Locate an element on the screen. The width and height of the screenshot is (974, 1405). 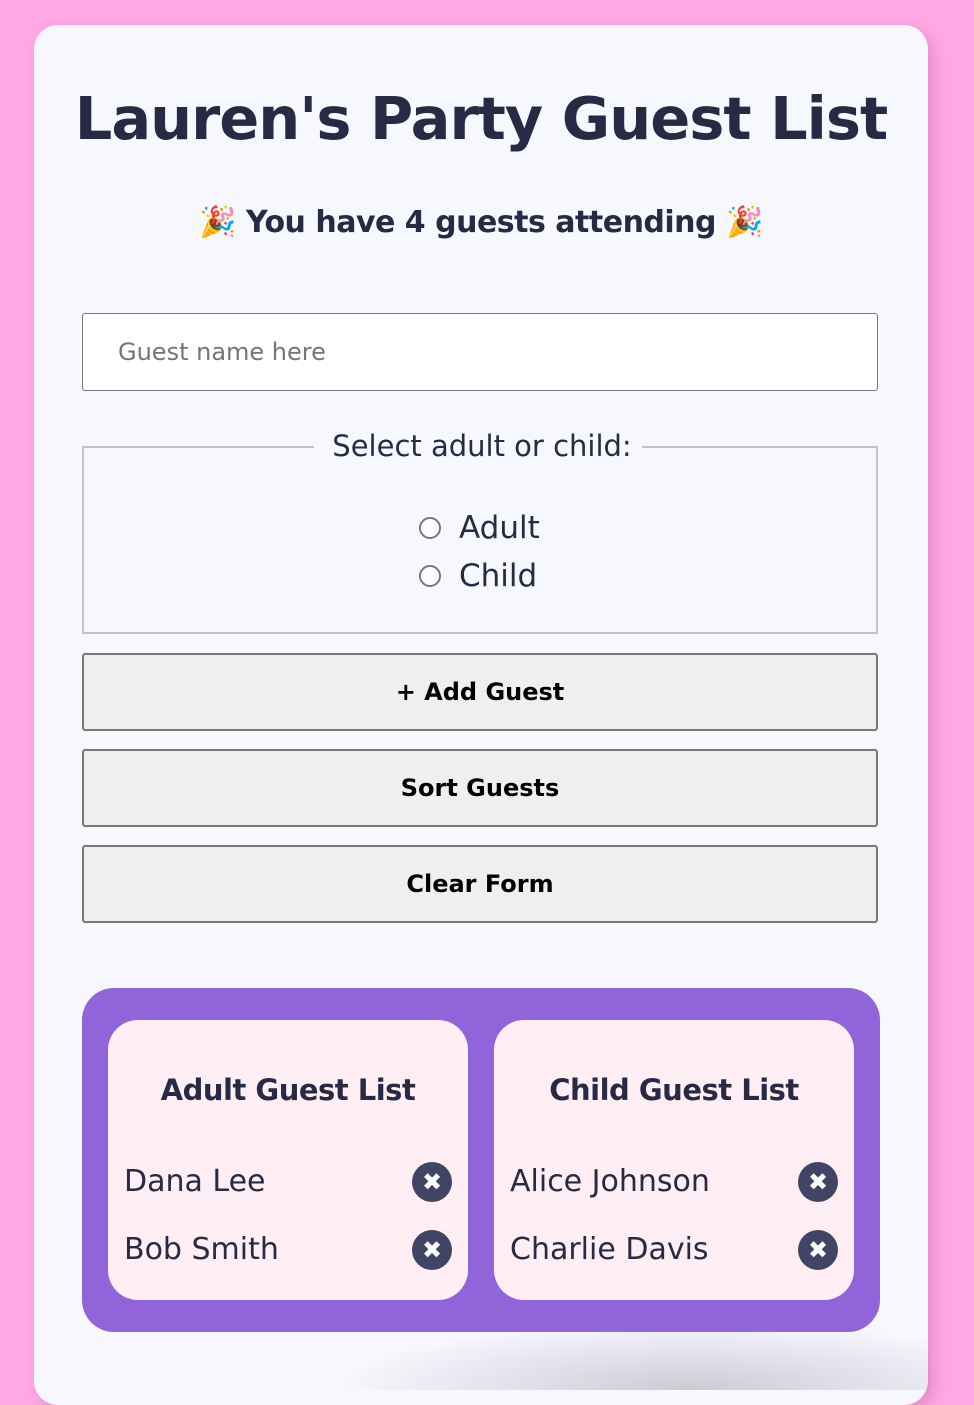
guest-name: Alice Johnson is located at coordinates (610, 1181).